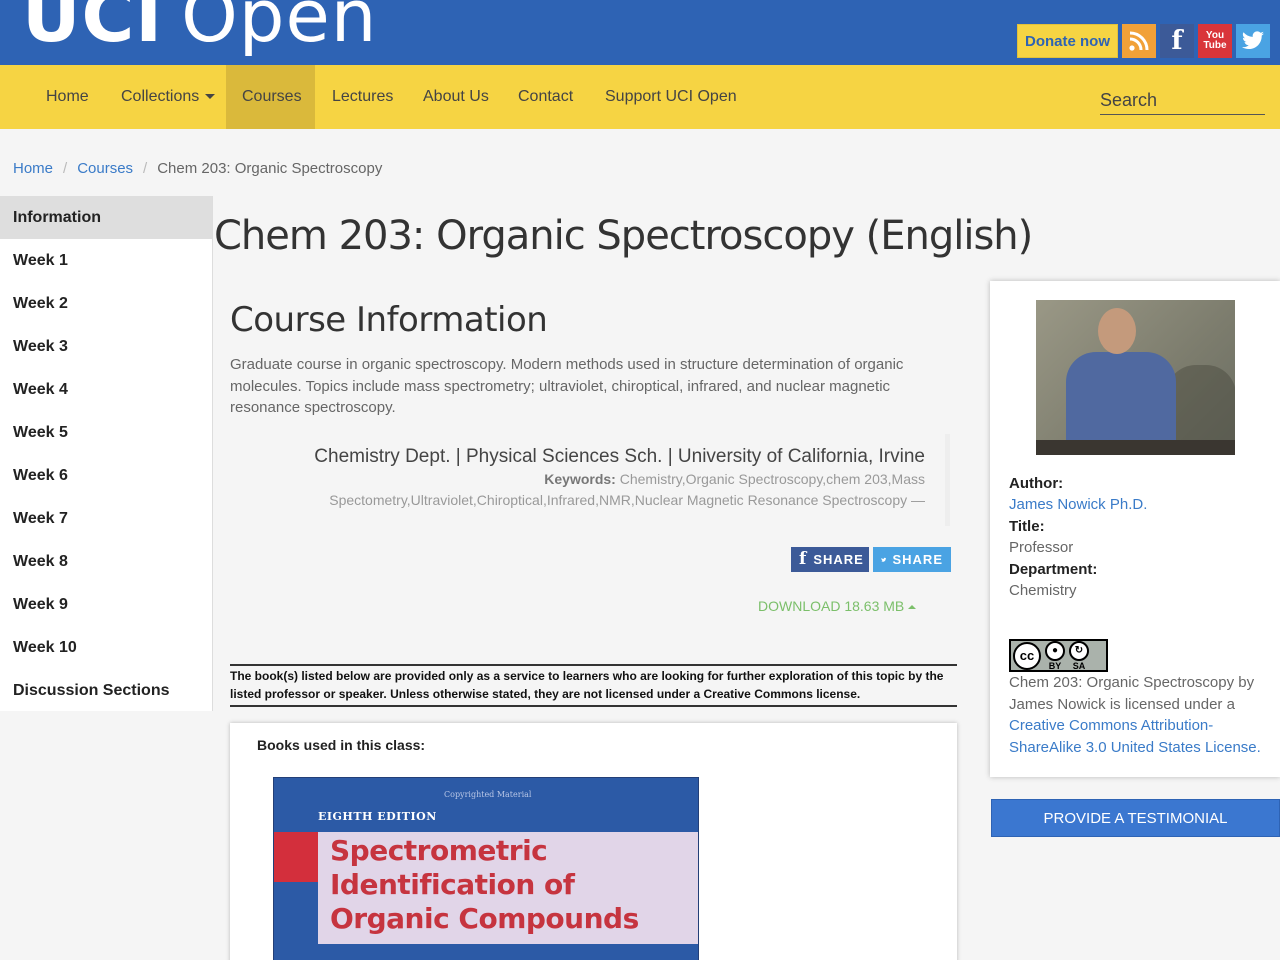  I want to click on download-label: DOWNLOAD 18.63 MB, so click(831, 606).